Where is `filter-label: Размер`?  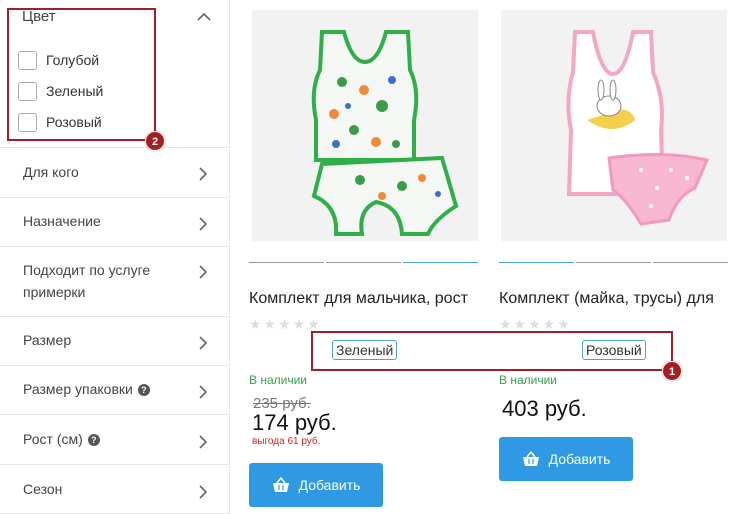 filter-label: Размер is located at coordinates (47, 340).